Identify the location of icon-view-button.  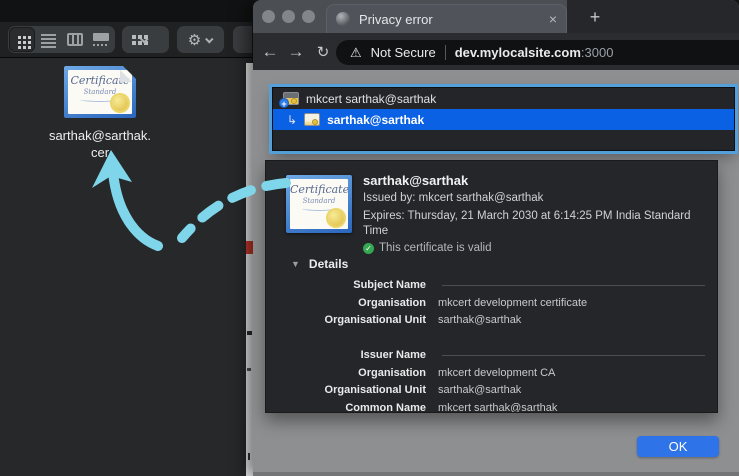
(22, 39).